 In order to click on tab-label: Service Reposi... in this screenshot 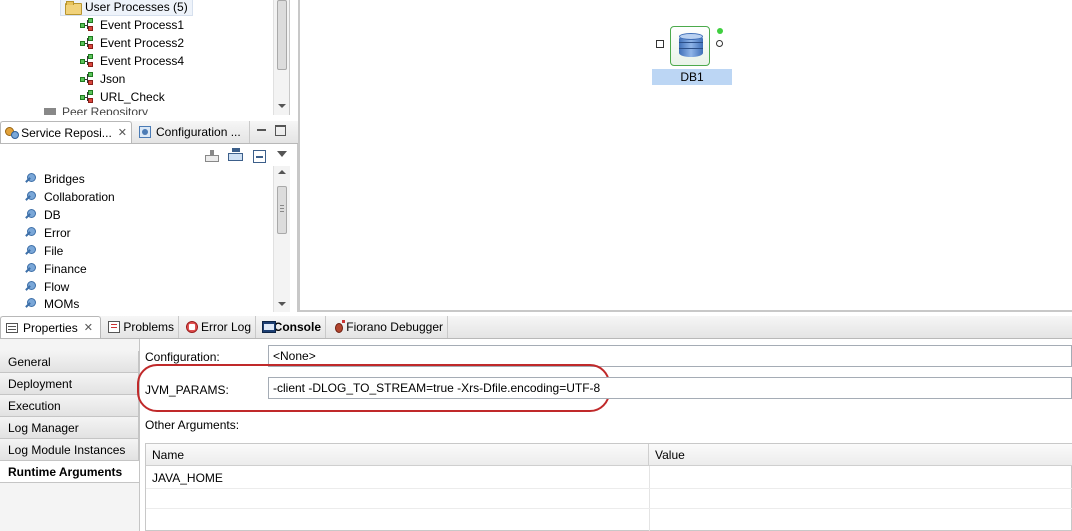, I will do `click(66, 132)`.